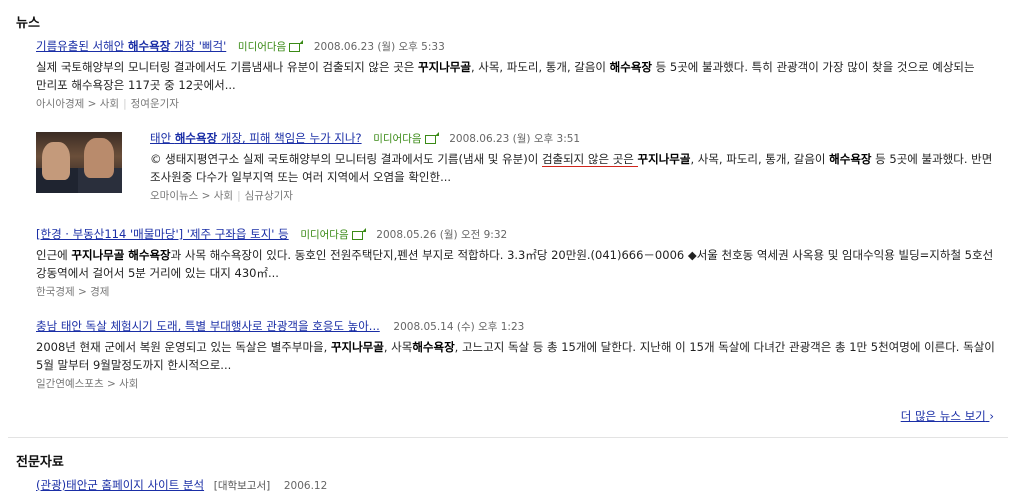 The width and height of the screenshot is (1024, 494). Describe the element at coordinates (79, 162) in the screenshot. I see `news-thumbnail` at that location.